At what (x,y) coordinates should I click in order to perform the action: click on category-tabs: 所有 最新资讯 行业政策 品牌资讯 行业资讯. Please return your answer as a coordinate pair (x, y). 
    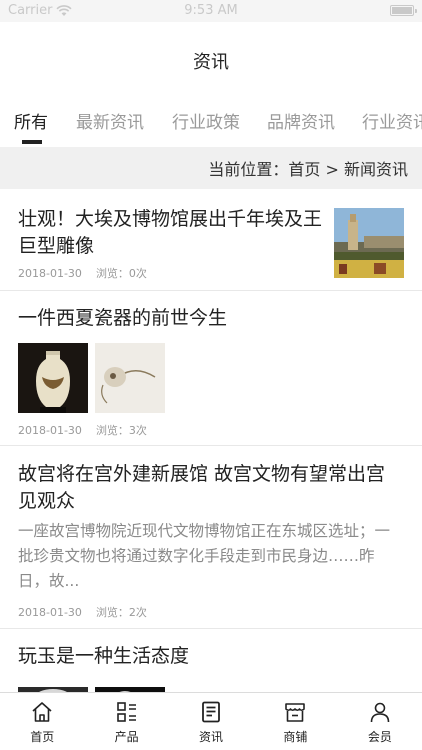
    Looking at the image, I should click on (211, 122).